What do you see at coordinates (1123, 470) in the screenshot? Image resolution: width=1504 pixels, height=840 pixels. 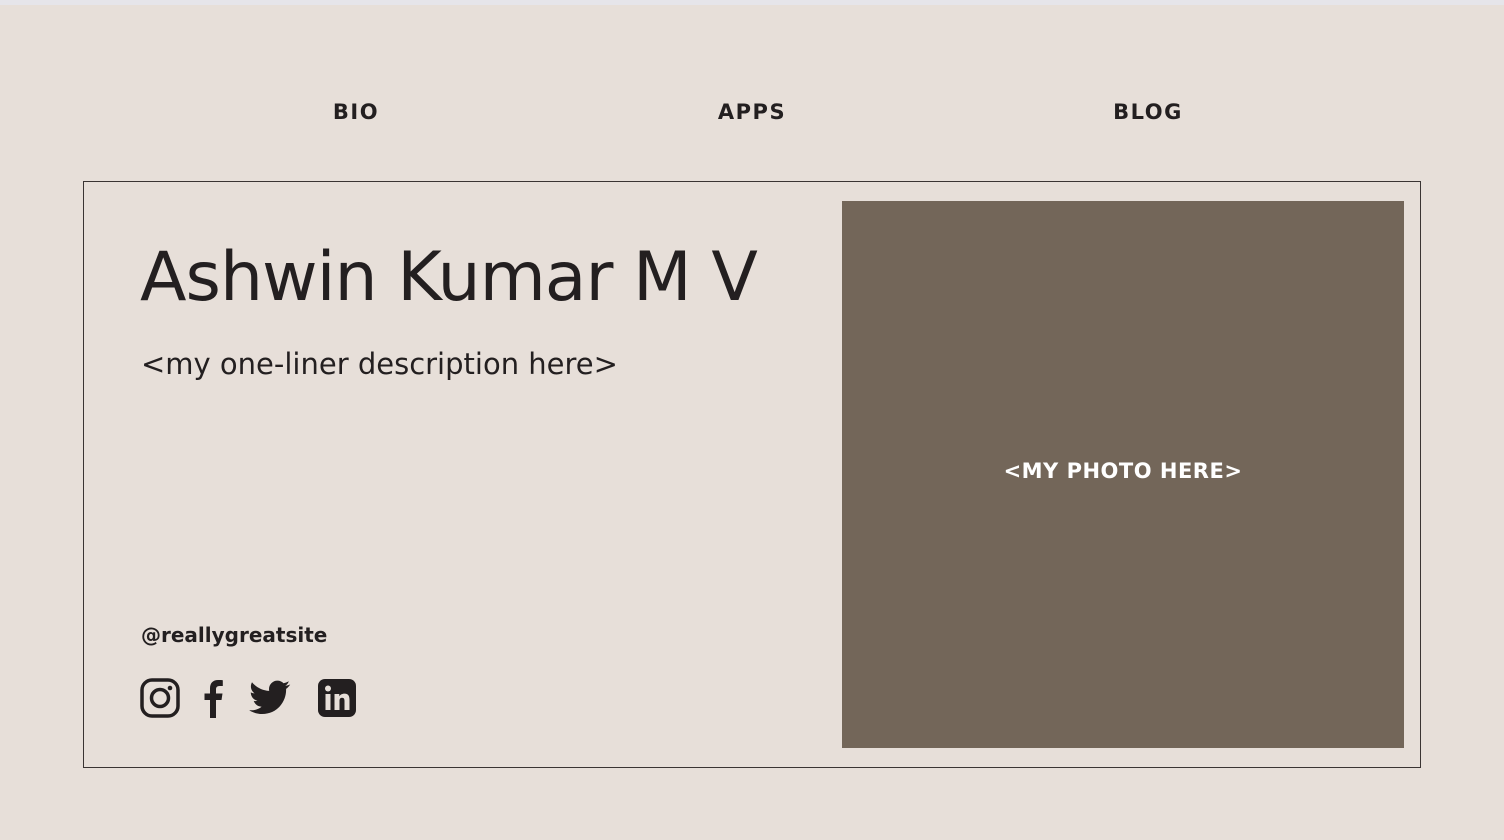 I see `photo-placeholder-label: <MY PHOTO HERE>` at bounding box center [1123, 470].